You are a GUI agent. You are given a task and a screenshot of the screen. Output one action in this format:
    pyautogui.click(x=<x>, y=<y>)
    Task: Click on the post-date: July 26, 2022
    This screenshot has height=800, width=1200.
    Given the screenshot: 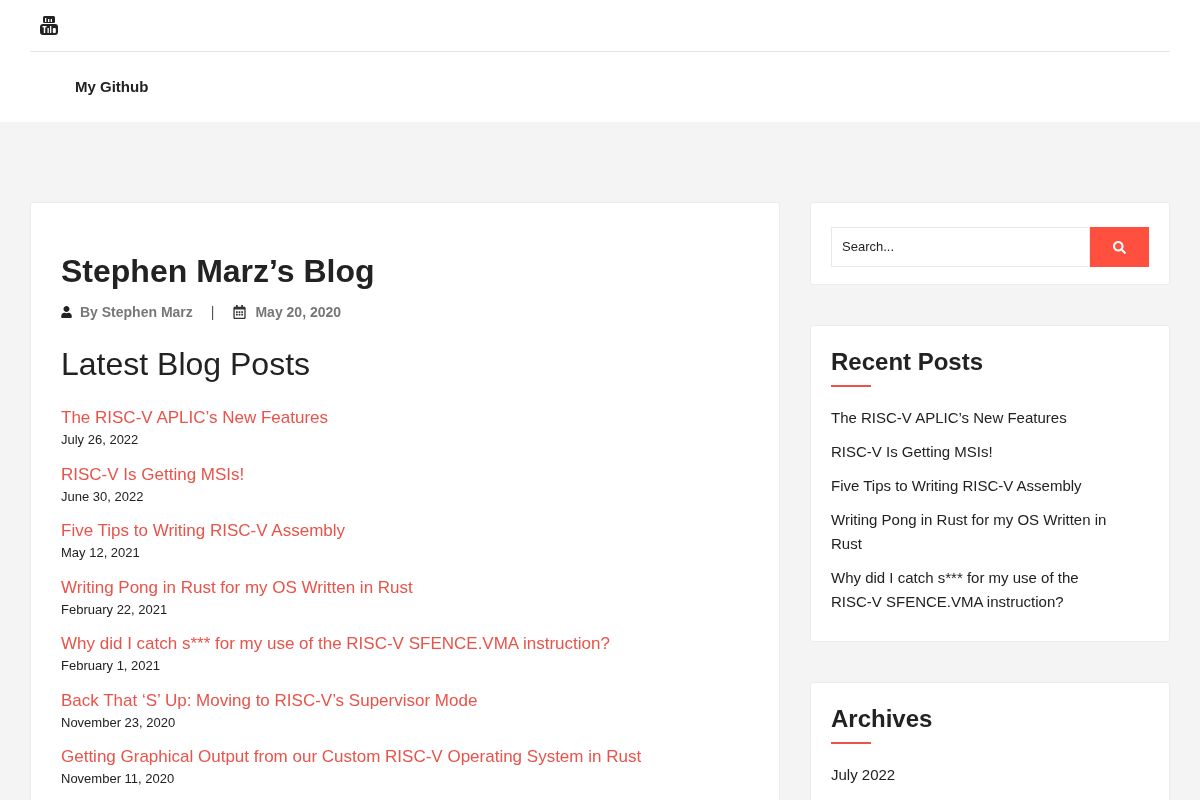 What is the action you would take?
    pyautogui.click(x=100, y=440)
    